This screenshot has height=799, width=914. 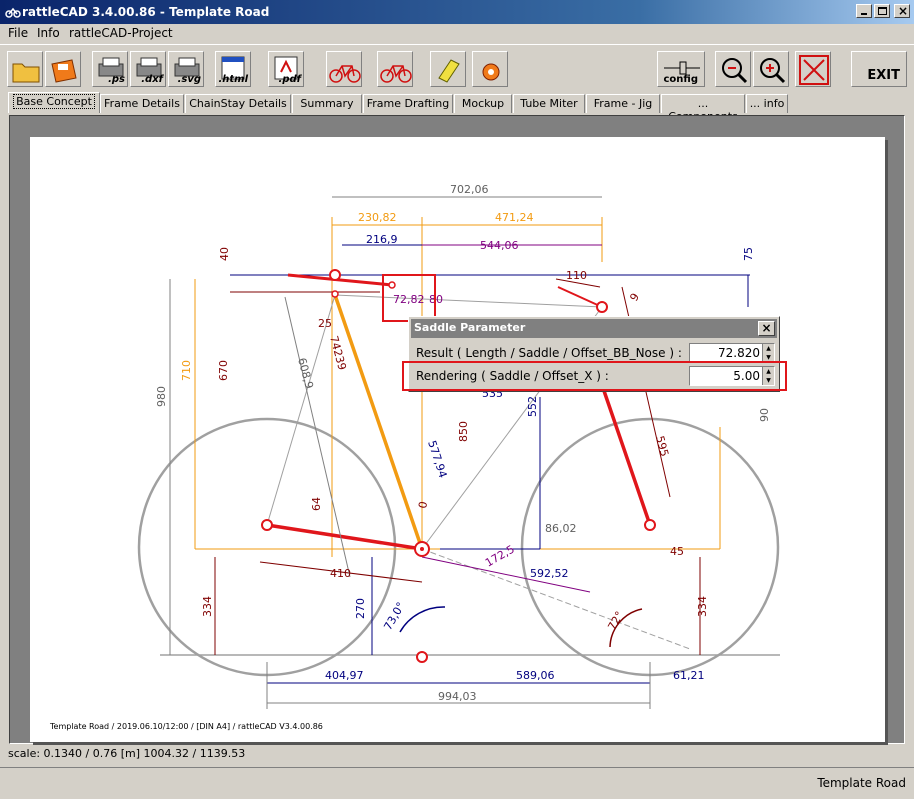 I want to click on dim-label: 74239, so click(x=338, y=352).